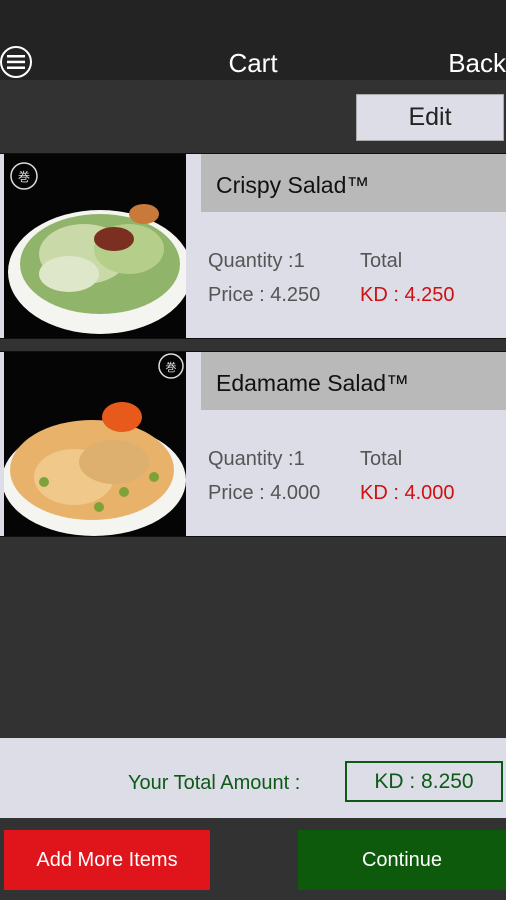 The height and width of the screenshot is (900, 506). I want to click on item-price: Price : 4.000, so click(264, 493).